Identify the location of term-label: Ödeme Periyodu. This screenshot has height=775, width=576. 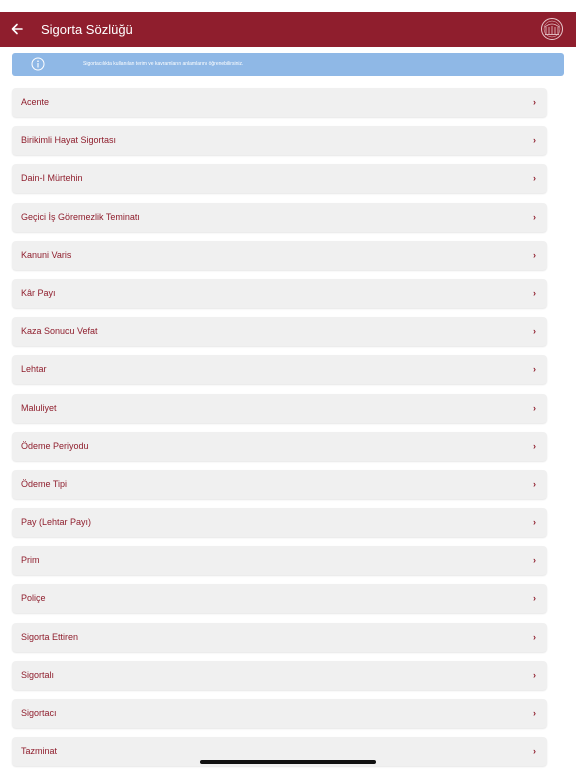
(55, 445).